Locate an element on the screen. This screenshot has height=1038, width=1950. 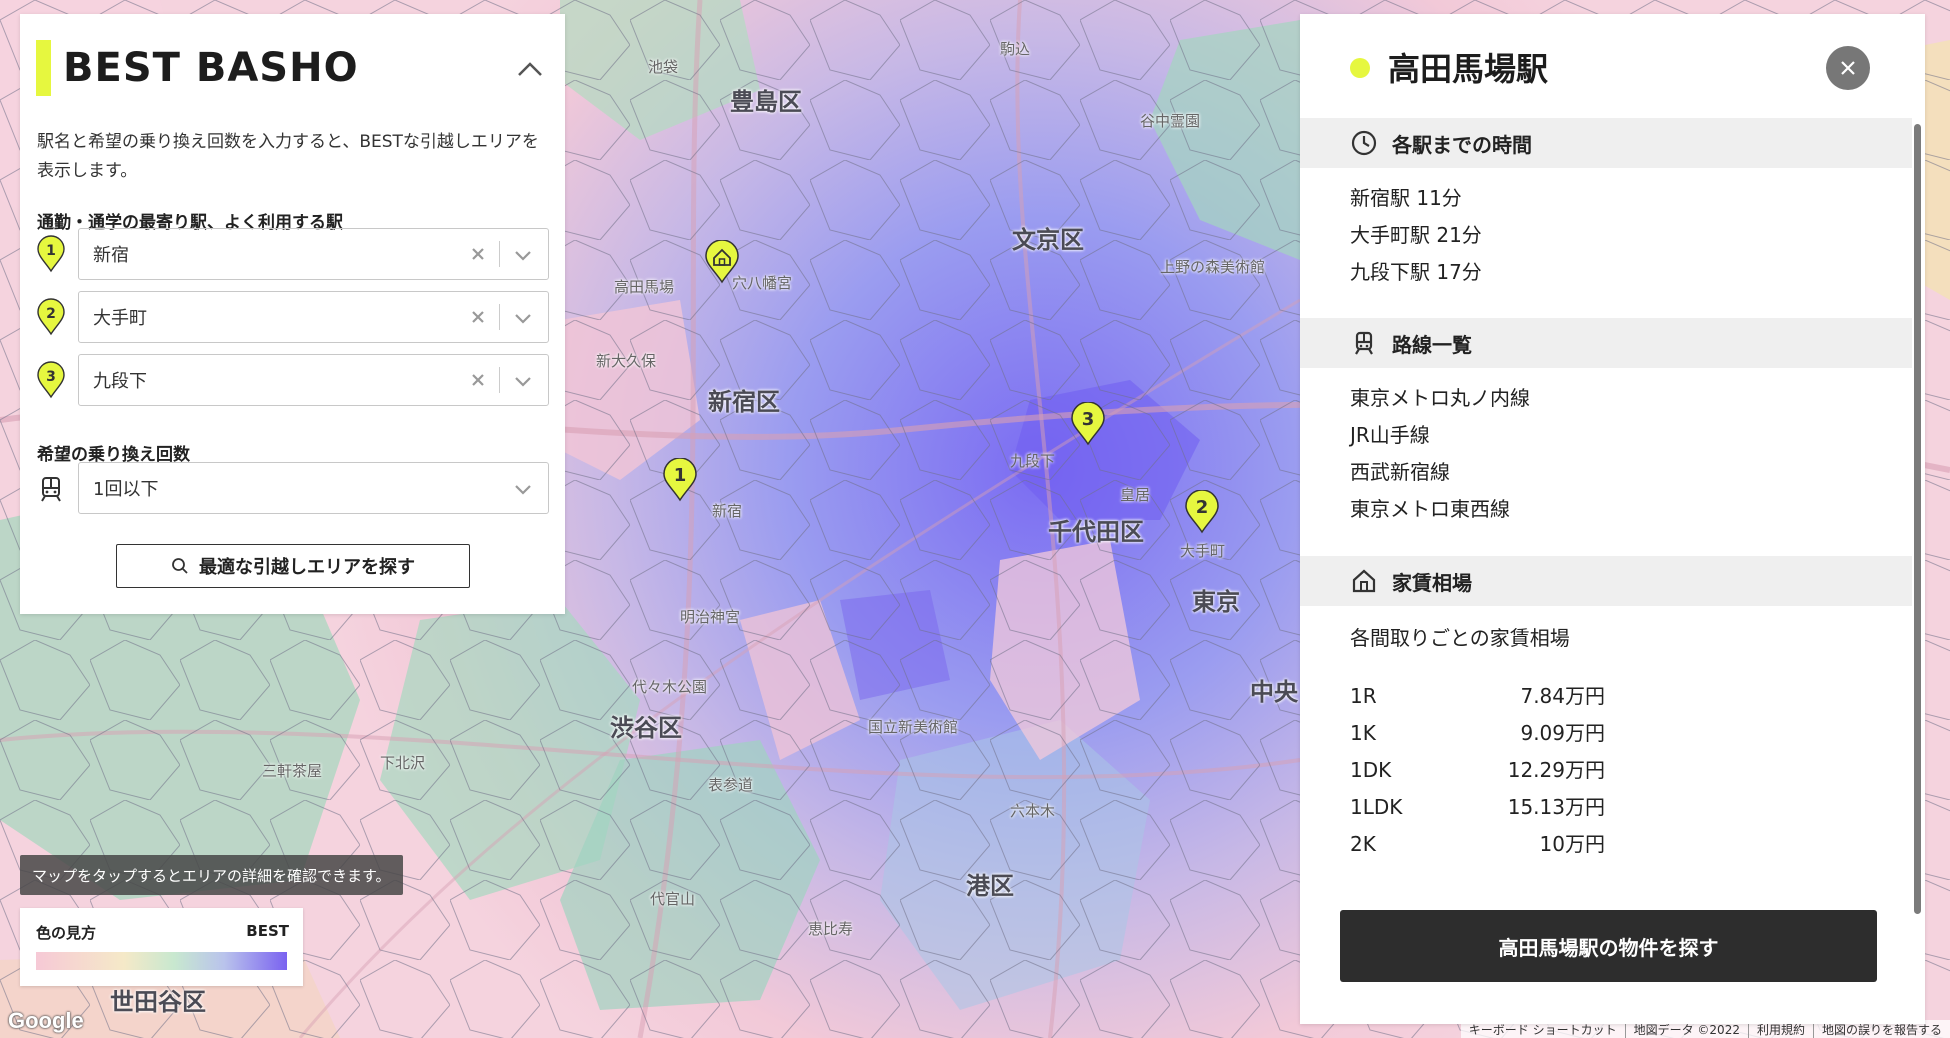
station-row-1: 1 新宿 is located at coordinates (292, 254).